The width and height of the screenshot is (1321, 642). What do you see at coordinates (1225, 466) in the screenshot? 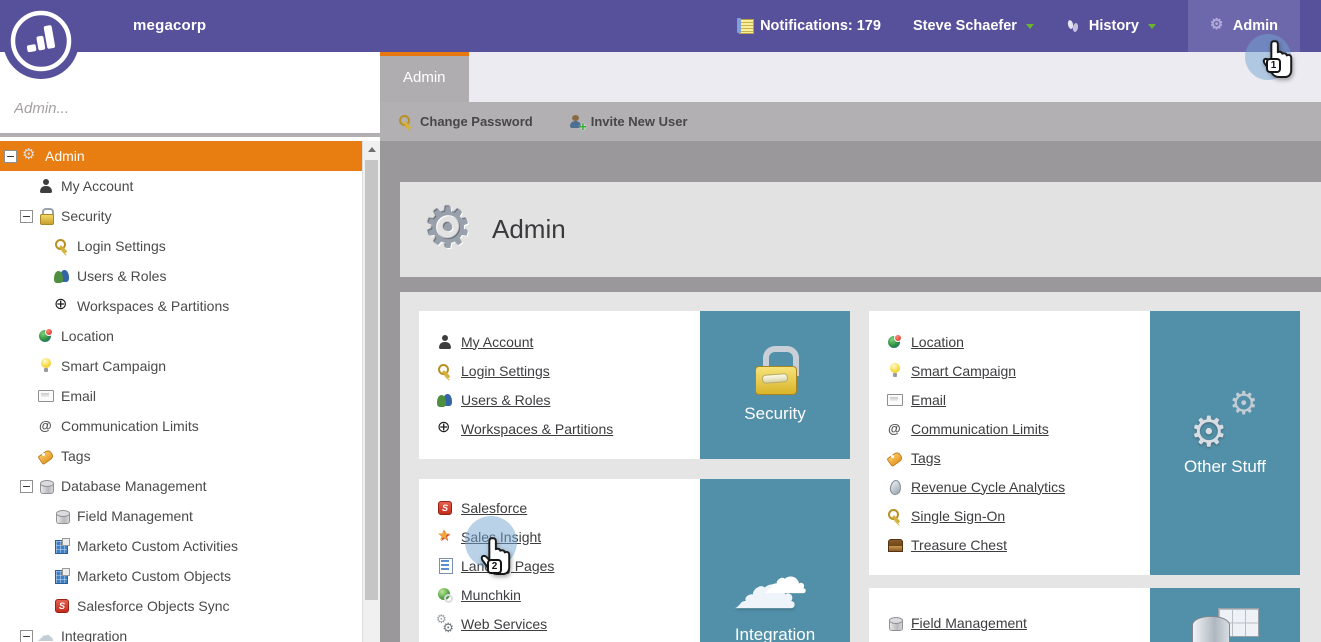
I see `aside-label: Other Stuff` at bounding box center [1225, 466].